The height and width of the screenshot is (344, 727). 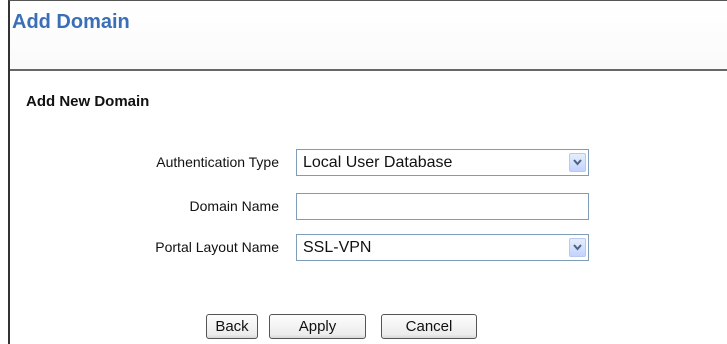 I want to click on page-title: Add Domain, so click(x=71, y=22).